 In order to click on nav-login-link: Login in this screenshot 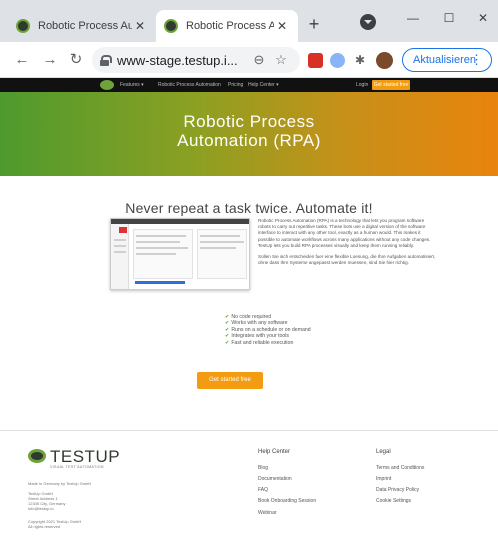, I will do `click(362, 85)`.